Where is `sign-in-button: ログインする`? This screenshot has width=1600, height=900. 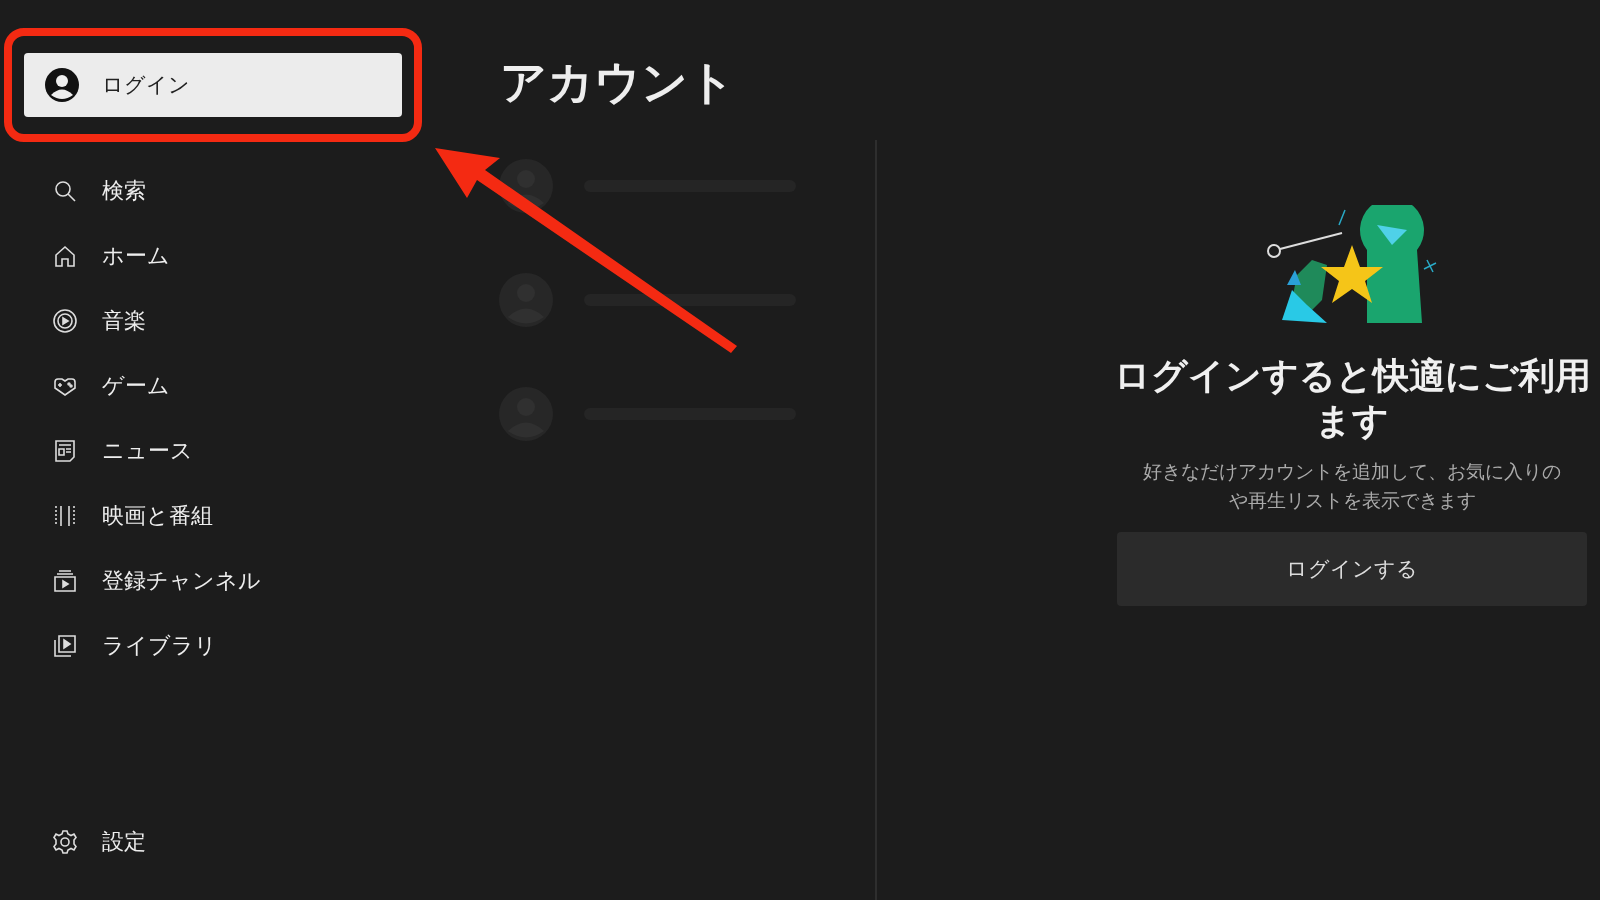 sign-in-button: ログインする is located at coordinates (1352, 569).